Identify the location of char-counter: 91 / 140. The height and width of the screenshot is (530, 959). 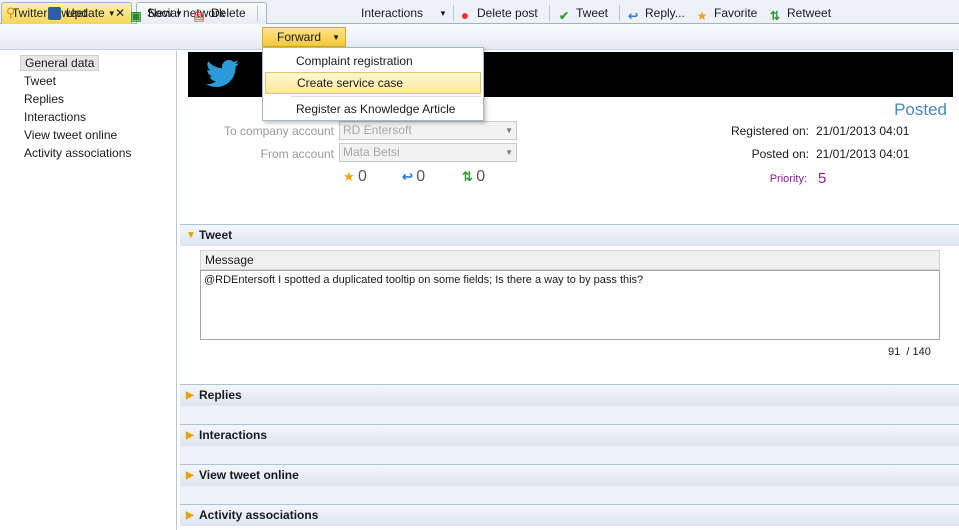
(909, 352).